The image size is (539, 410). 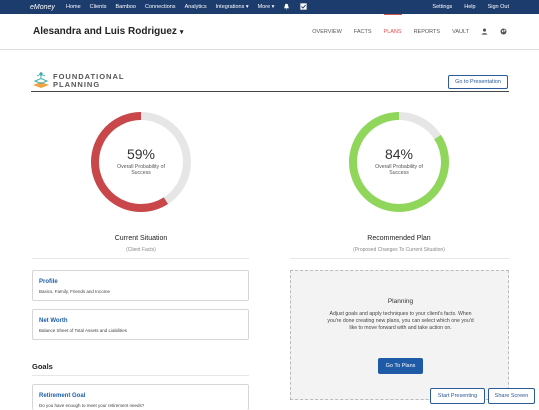 What do you see at coordinates (232, 7) in the screenshot?
I see `nav-integrations: Integrations ▾` at bounding box center [232, 7].